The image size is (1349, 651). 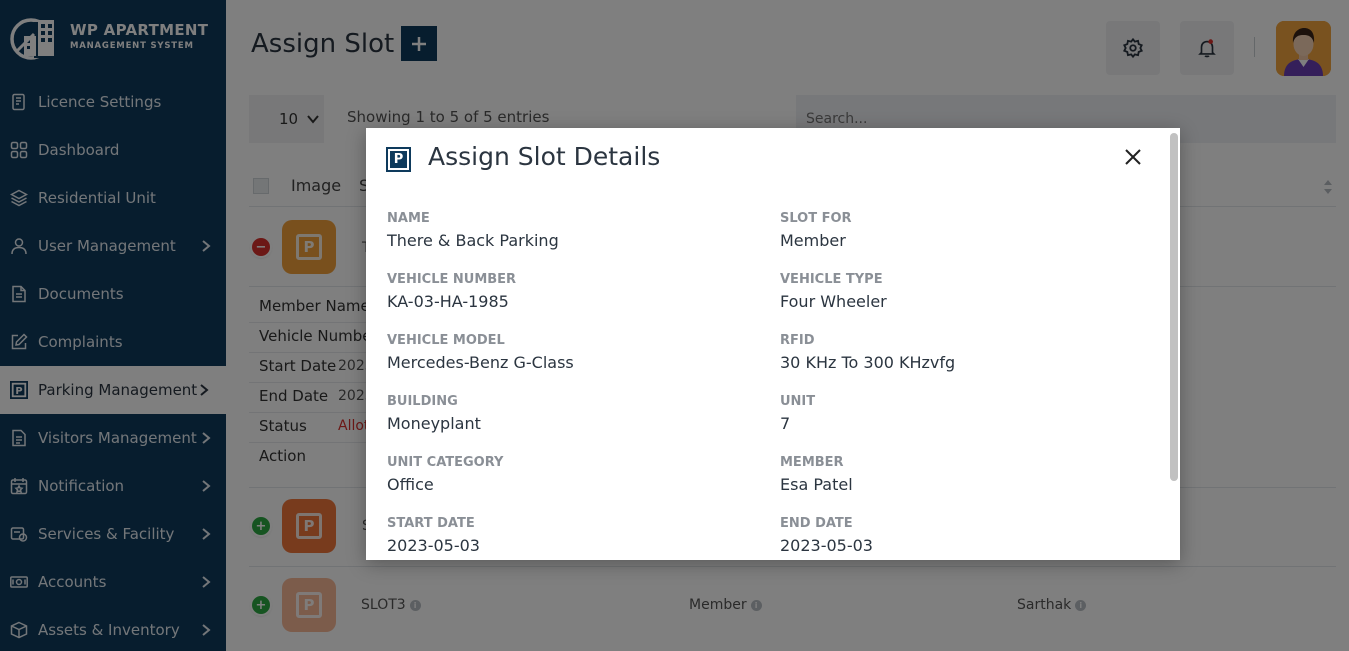 What do you see at coordinates (445, 474) in the screenshot?
I see `field-unit-category: UNIT CATEGORY Office` at bounding box center [445, 474].